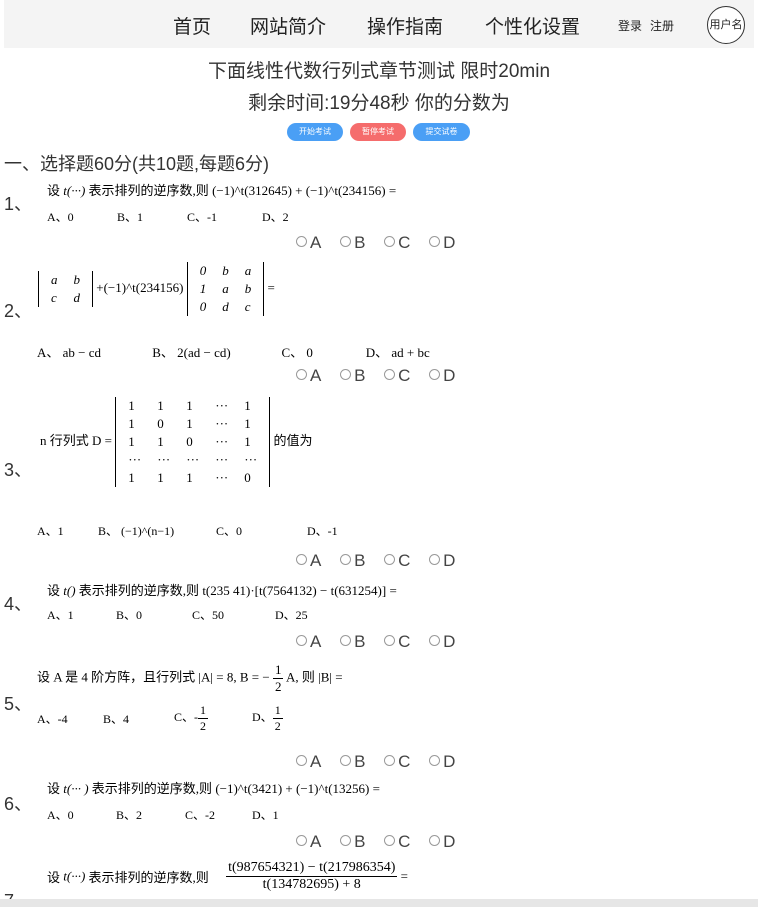 The width and height of the screenshot is (758, 907). Describe the element at coordinates (202, 217) in the screenshot. I see `option-c: C、-1` at that location.